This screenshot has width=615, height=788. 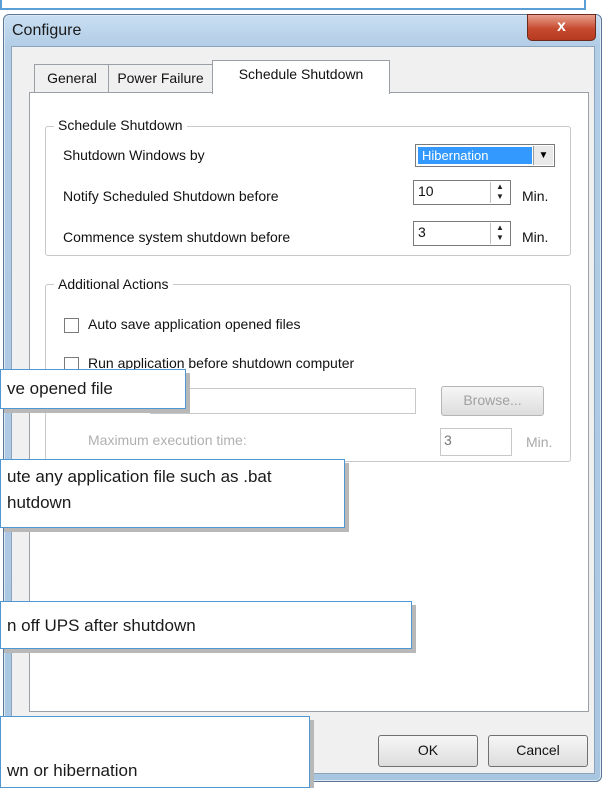 What do you see at coordinates (194, 324) in the screenshot?
I see `auto-save-label: Auto save application opened files` at bounding box center [194, 324].